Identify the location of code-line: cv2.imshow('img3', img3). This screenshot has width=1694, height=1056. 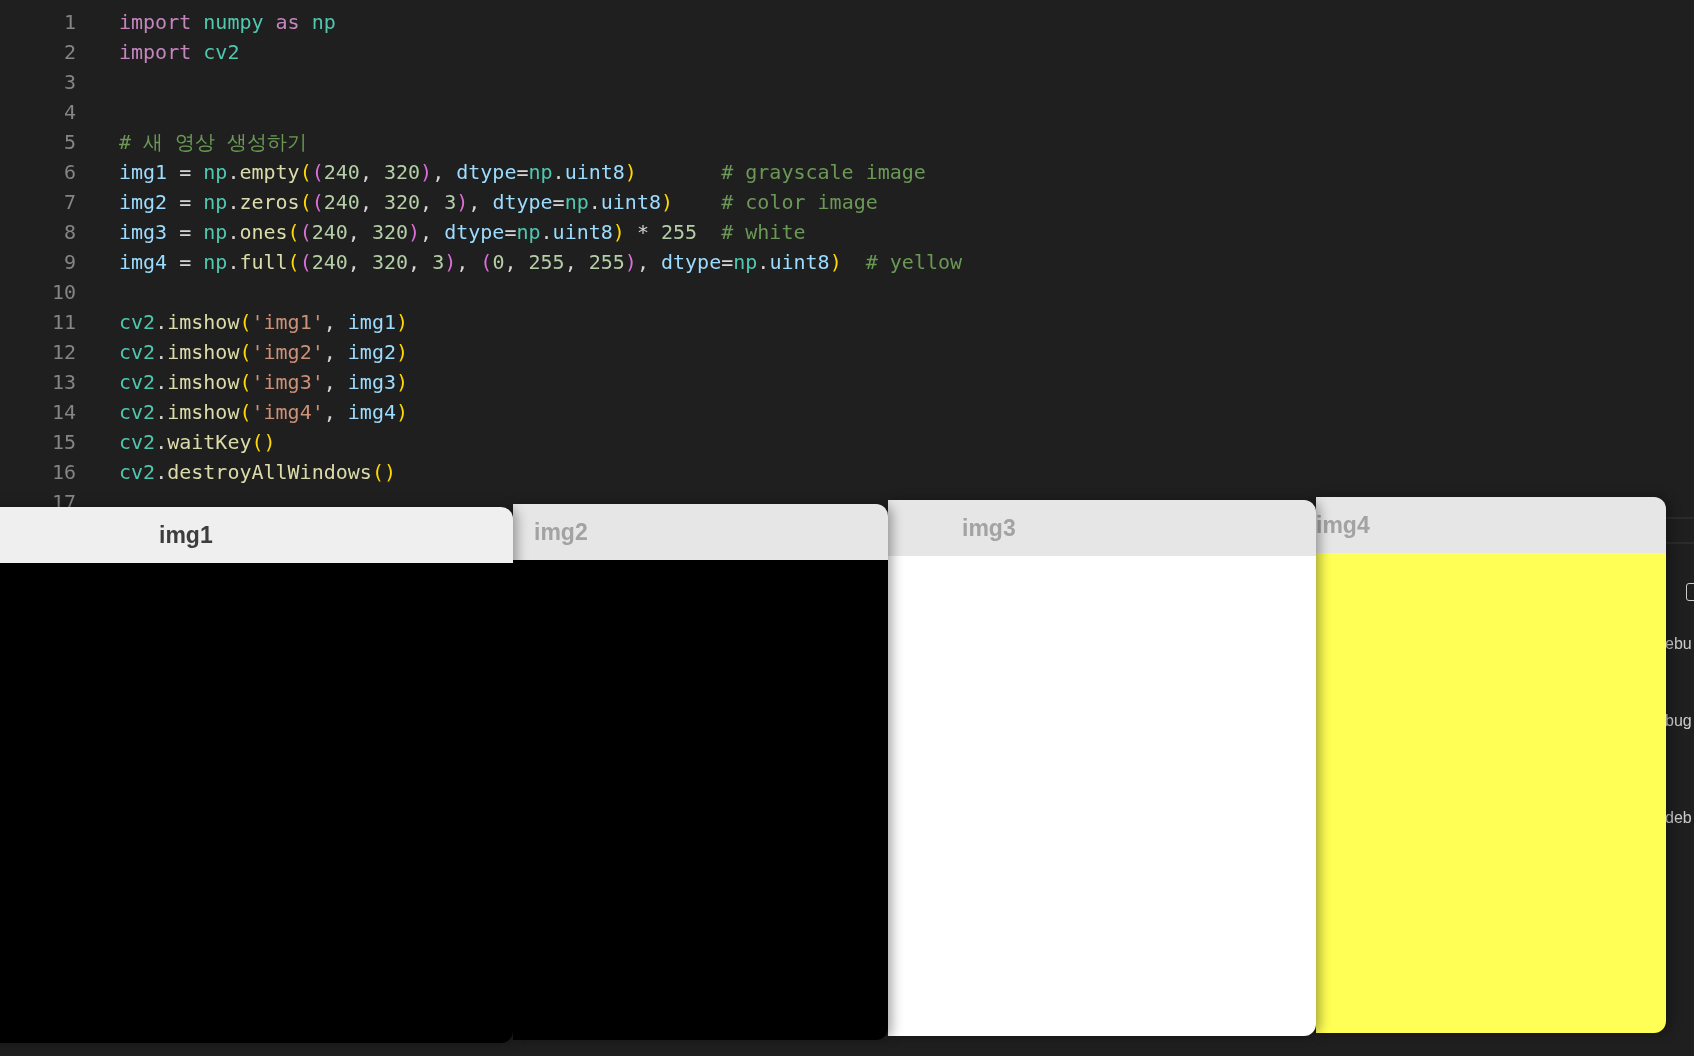
(264, 382).